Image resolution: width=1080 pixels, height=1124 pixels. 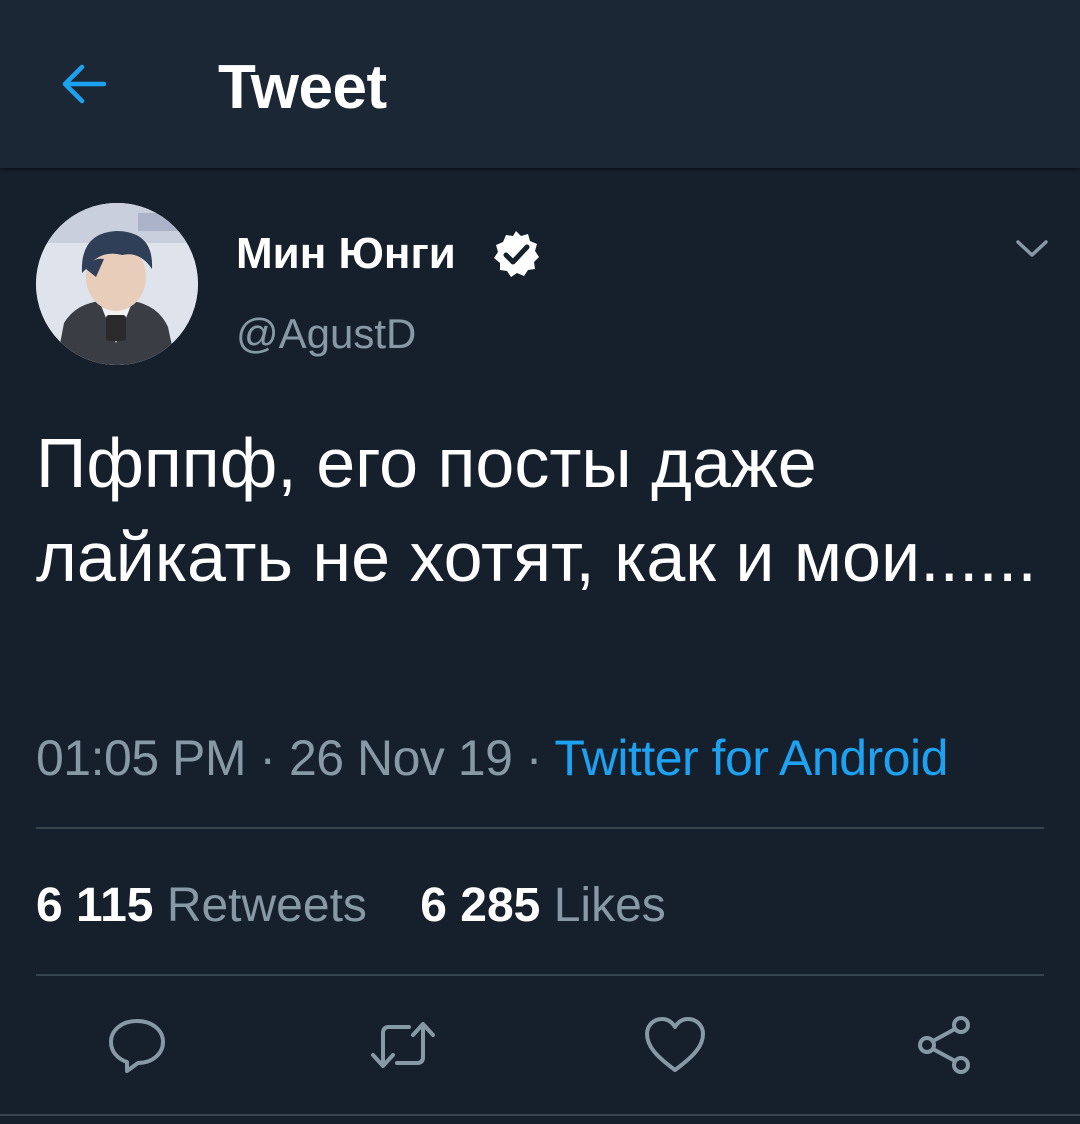 What do you see at coordinates (609, 905) in the screenshot?
I see `likes-label: Likes` at bounding box center [609, 905].